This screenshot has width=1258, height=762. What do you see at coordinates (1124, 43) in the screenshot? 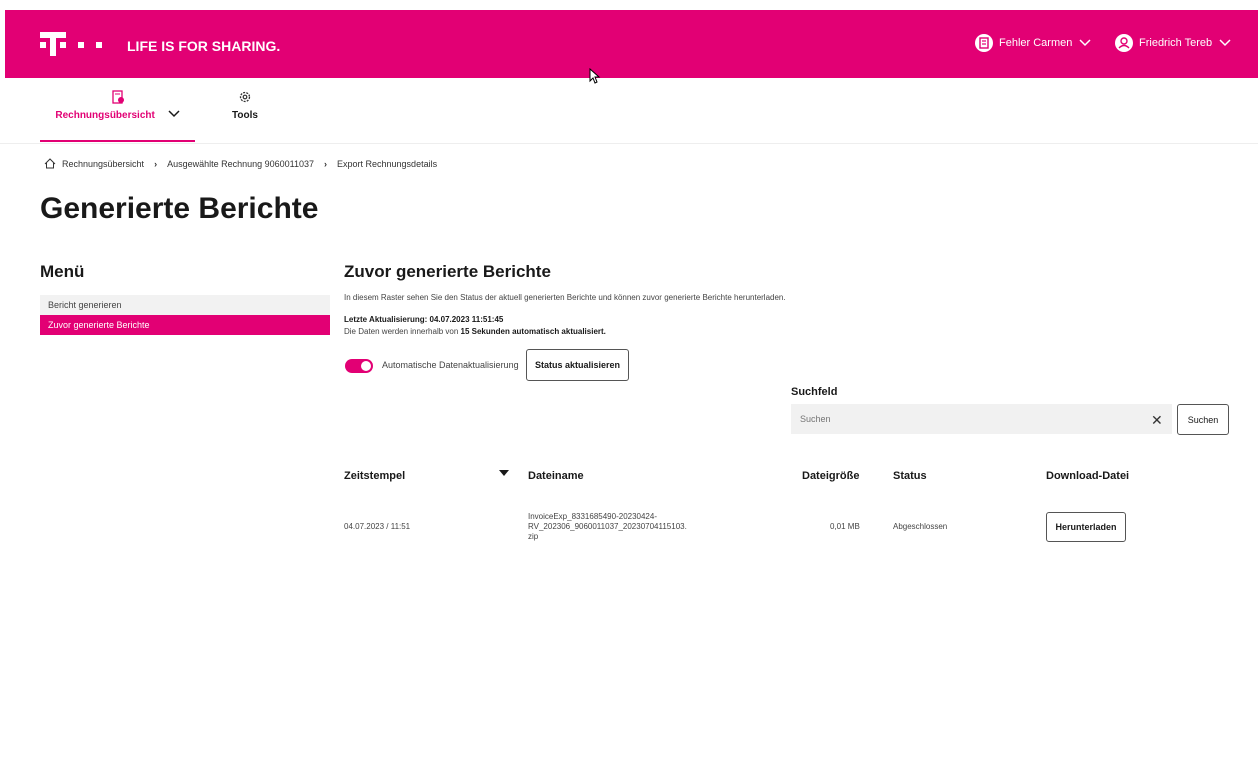
I see `user-icon` at bounding box center [1124, 43].